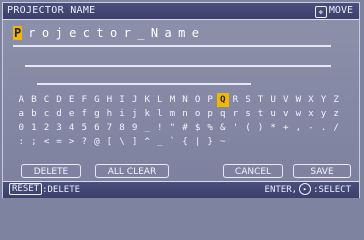  I want to click on char-key: +, so click(285, 128).